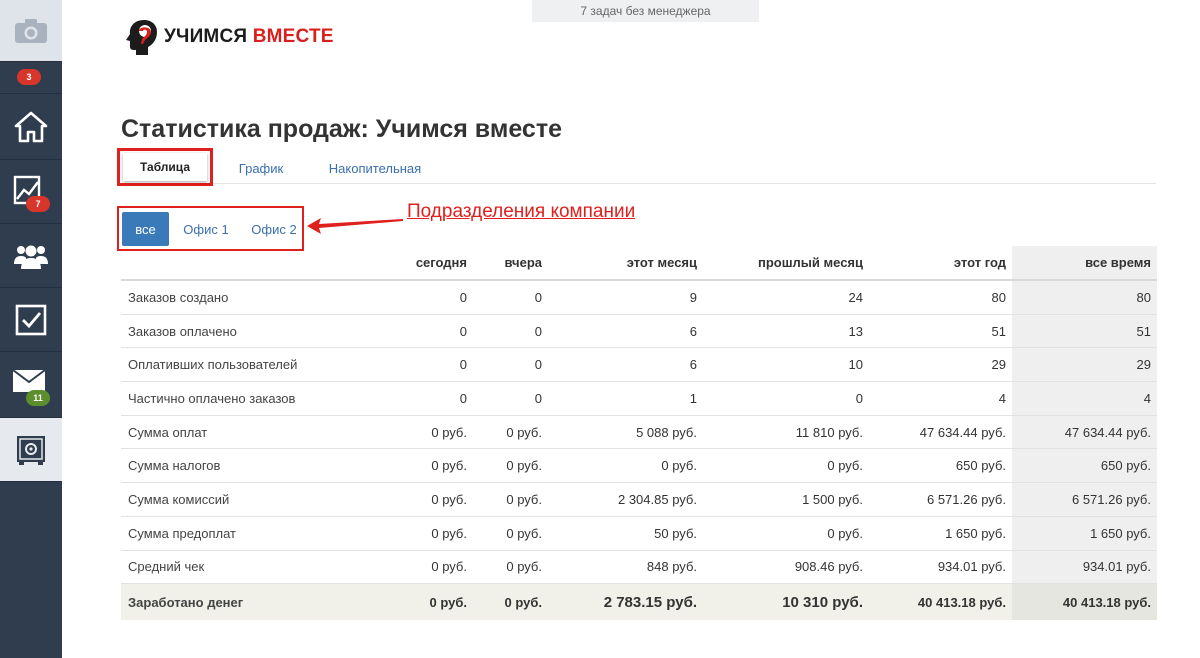 The height and width of the screenshot is (658, 1200). Describe the element at coordinates (639, 399) in the screenshot. I see `table-row: Частично оплачено заказов 0 0 1 0 4 4` at that location.